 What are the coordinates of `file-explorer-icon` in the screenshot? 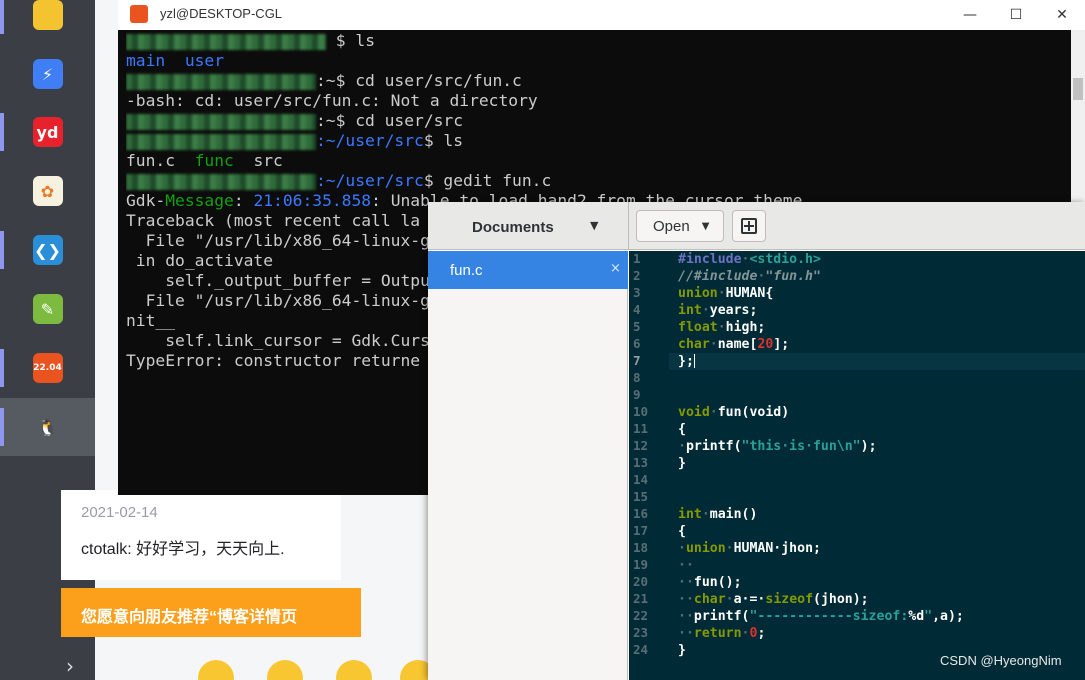 It's located at (47, 15).